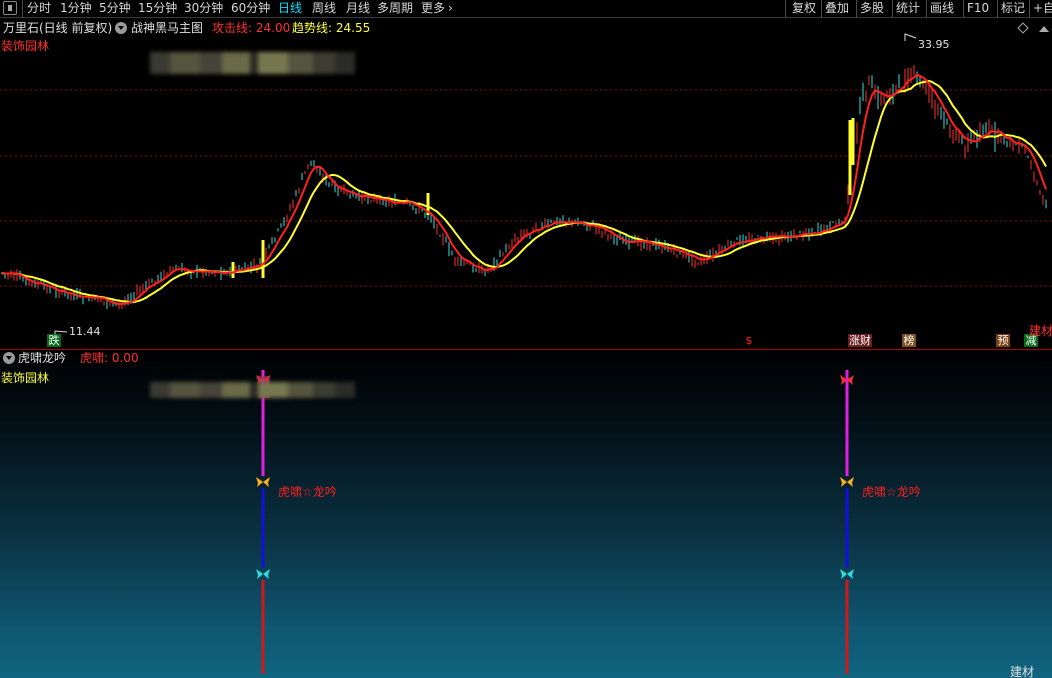  I want to click on period-tab: 周线, so click(324, 9).